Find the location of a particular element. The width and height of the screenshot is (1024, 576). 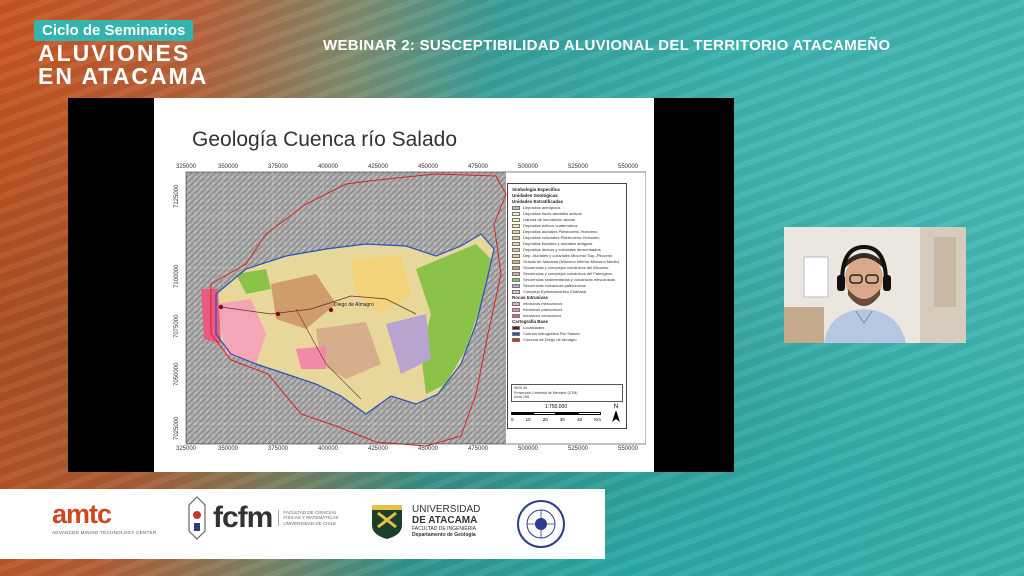

speaker-image is located at coordinates (875, 285).